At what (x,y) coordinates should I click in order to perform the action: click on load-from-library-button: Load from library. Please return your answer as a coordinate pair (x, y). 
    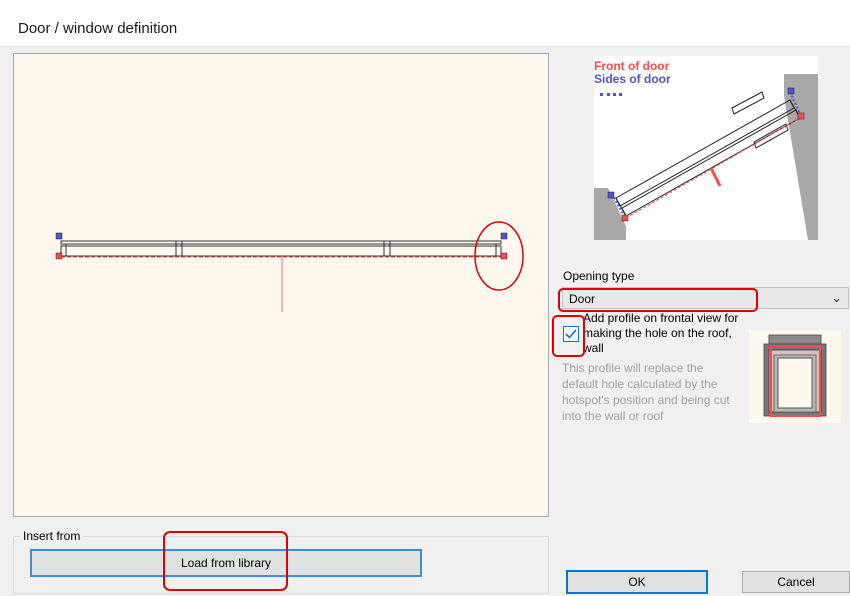
    Looking at the image, I should click on (226, 563).